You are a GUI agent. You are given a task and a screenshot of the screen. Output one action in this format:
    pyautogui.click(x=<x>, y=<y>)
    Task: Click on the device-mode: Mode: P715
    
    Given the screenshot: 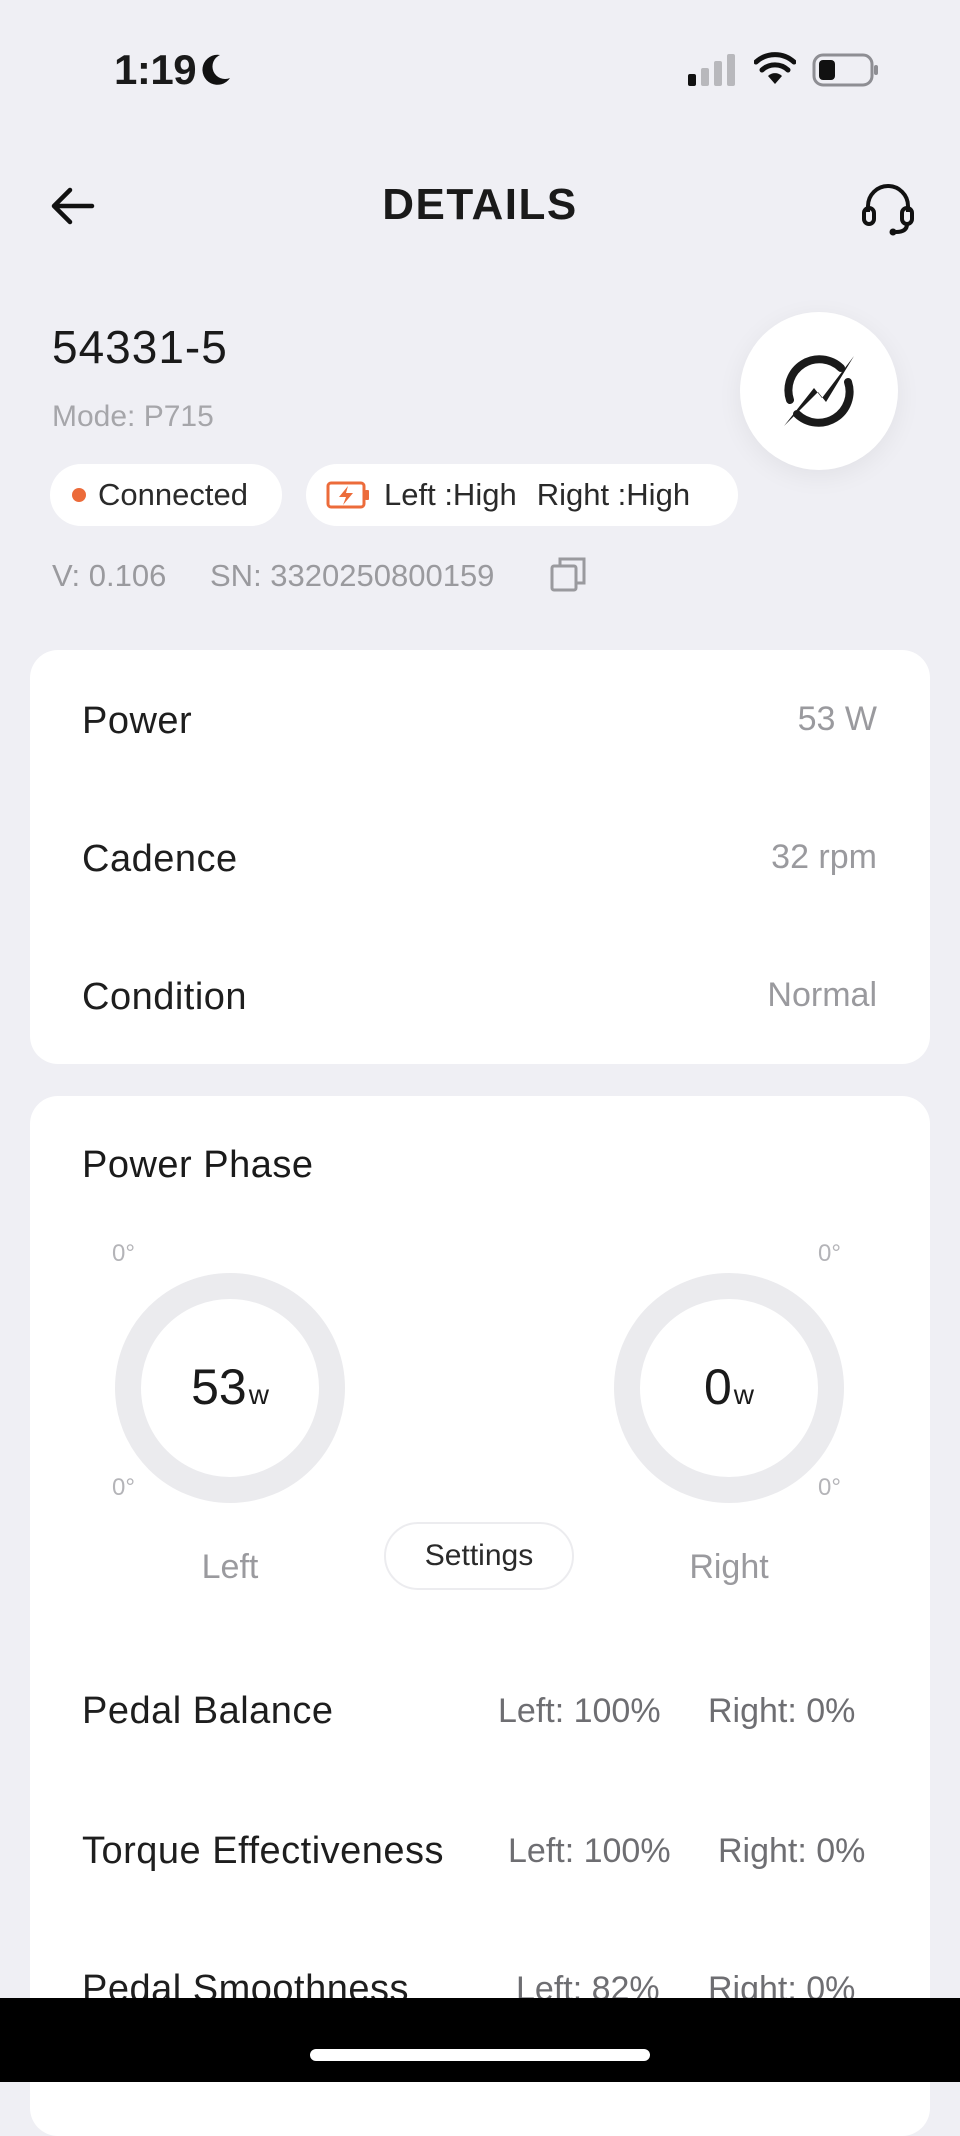 What is the action you would take?
    pyautogui.click(x=133, y=416)
    